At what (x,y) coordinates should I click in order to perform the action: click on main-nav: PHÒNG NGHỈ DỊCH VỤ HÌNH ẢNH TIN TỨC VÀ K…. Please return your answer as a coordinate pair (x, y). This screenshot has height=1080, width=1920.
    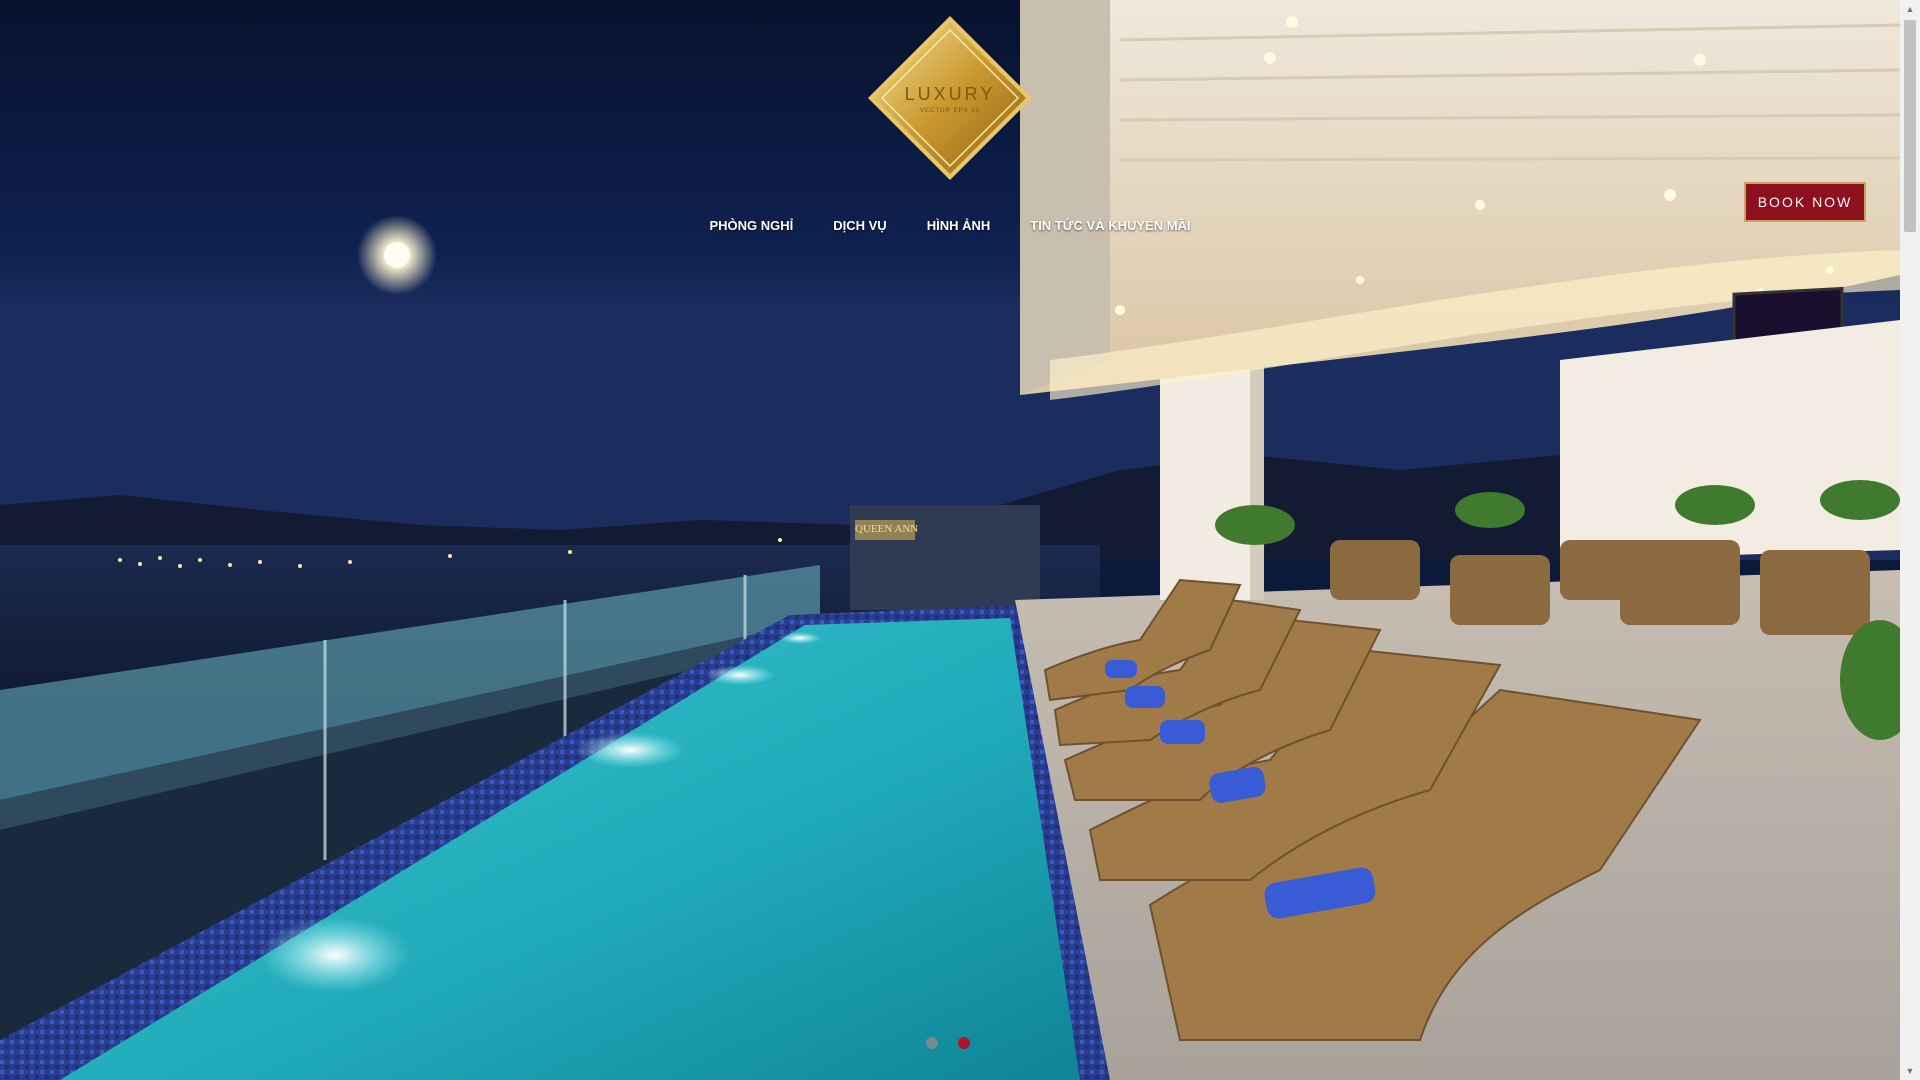
    Looking at the image, I should click on (950, 226).